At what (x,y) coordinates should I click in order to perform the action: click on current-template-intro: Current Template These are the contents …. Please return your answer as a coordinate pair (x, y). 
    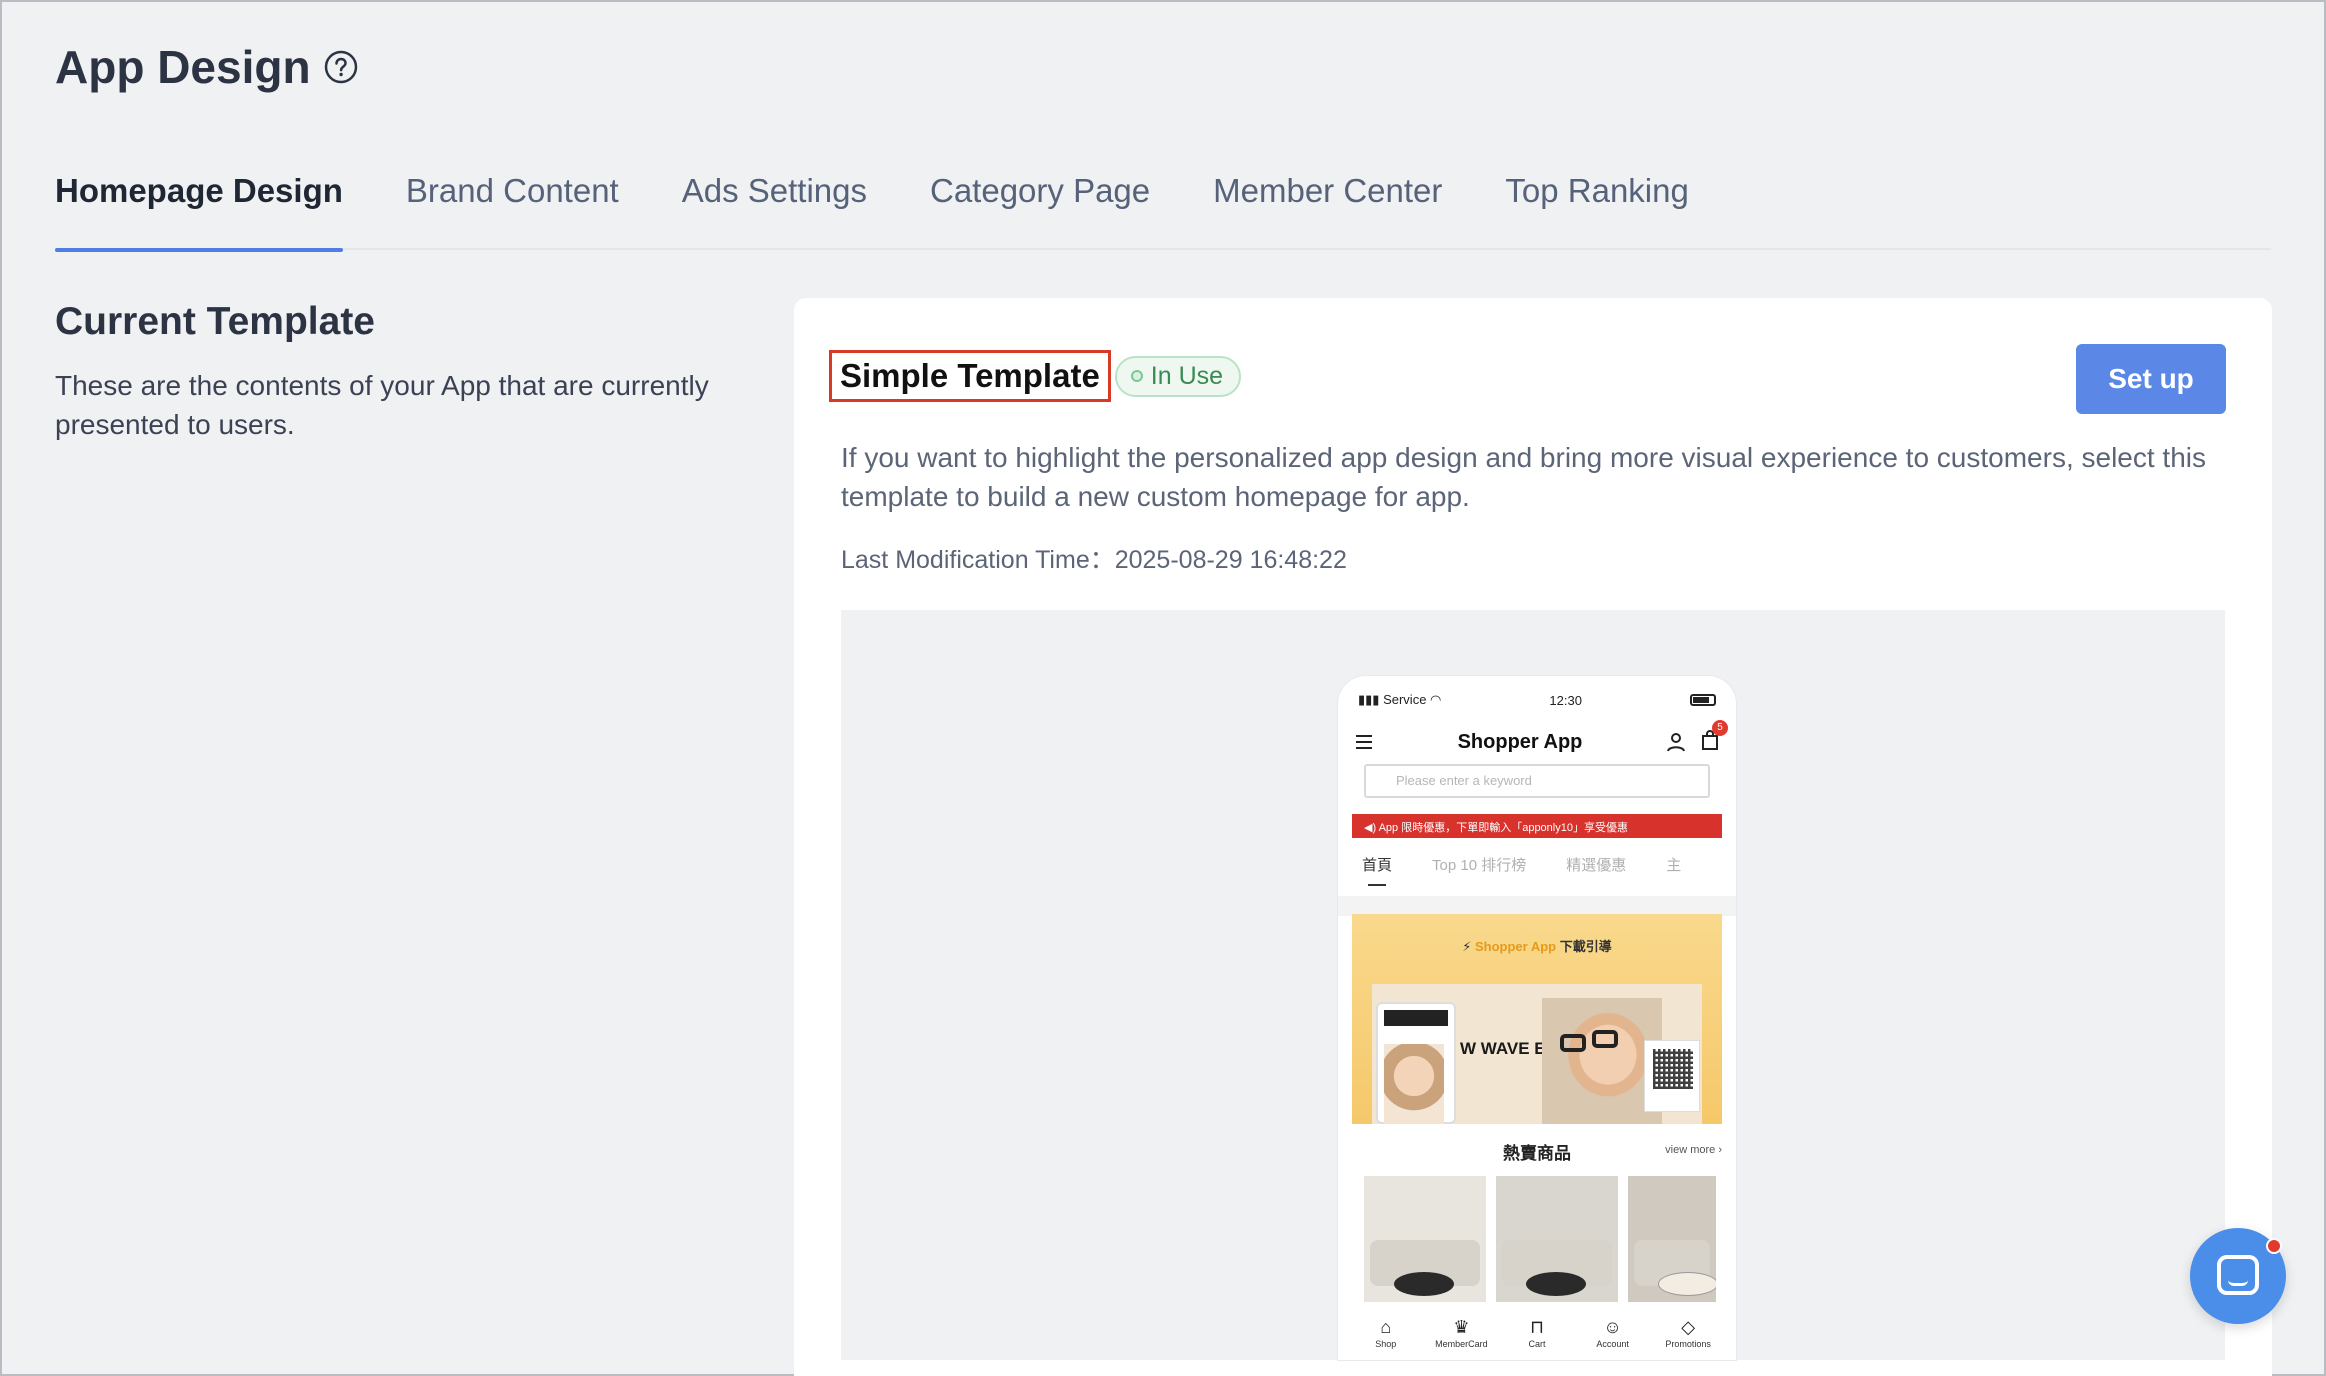
    Looking at the image, I should click on (405, 372).